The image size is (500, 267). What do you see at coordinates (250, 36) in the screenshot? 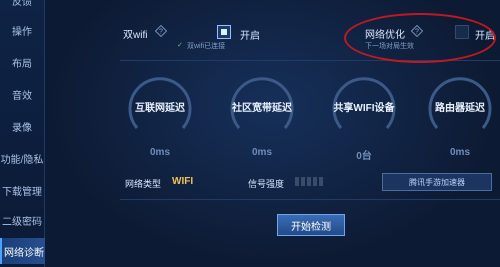
I see `dual-wifi-toggle-label: 开启` at bounding box center [250, 36].